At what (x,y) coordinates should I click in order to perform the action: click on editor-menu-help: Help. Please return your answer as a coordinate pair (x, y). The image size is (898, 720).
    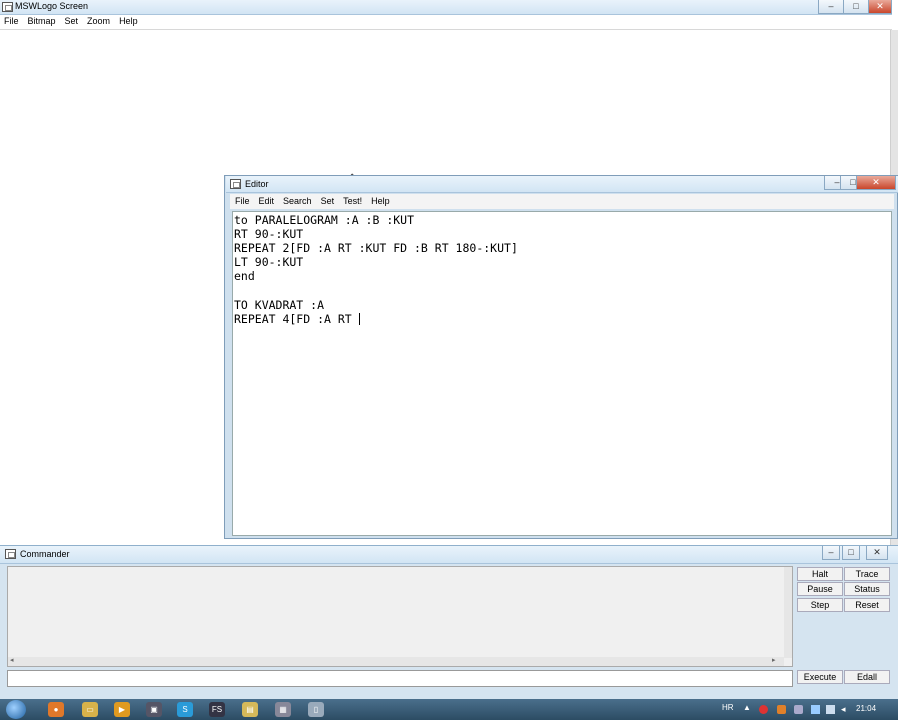
    Looking at the image, I should click on (380, 201).